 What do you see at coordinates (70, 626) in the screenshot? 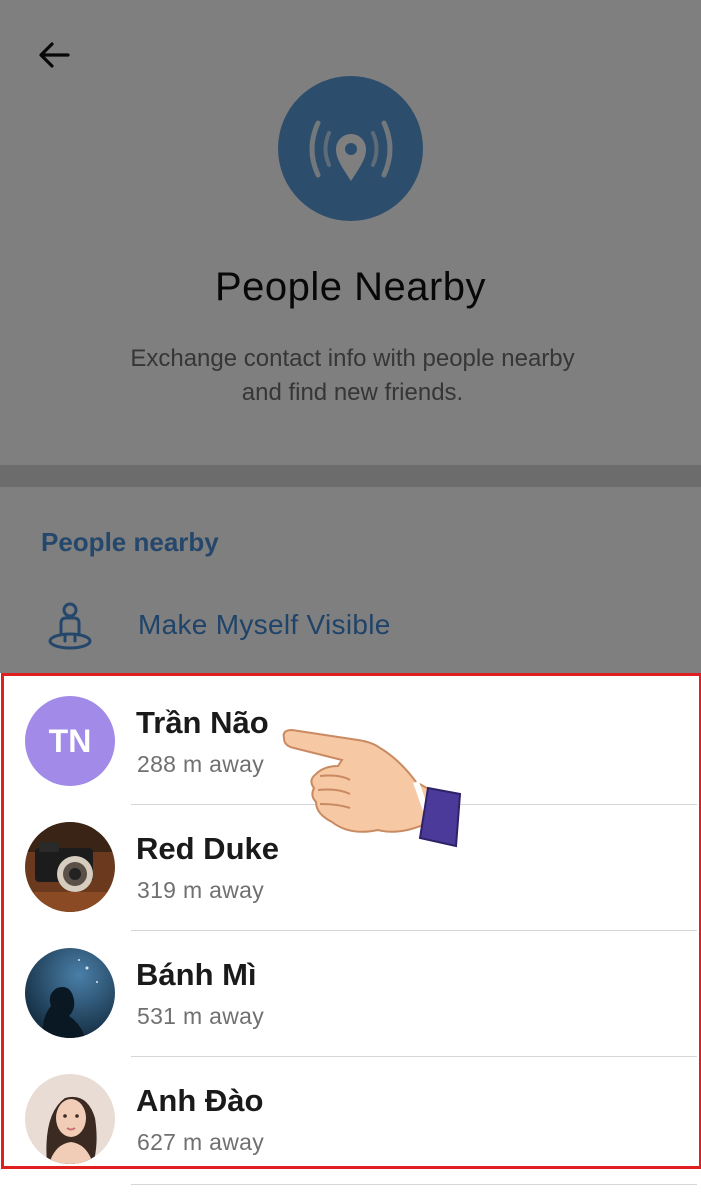
I see `person-pin-icon` at bounding box center [70, 626].